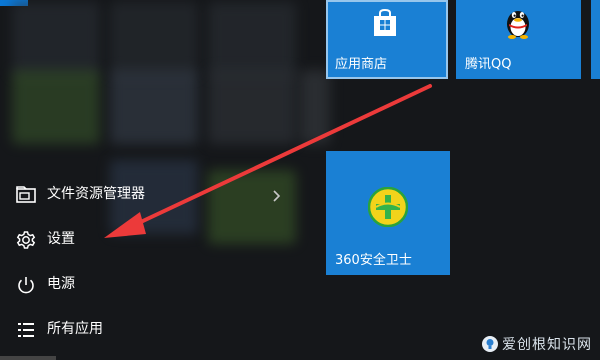 This screenshot has width=600, height=360. I want to click on 360-tile-label: 360安全卫士, so click(373, 260).